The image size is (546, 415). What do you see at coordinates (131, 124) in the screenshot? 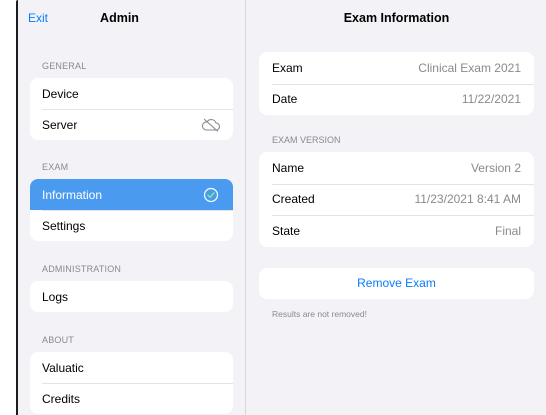
I see `sidebar-item-server: Server` at bounding box center [131, 124].